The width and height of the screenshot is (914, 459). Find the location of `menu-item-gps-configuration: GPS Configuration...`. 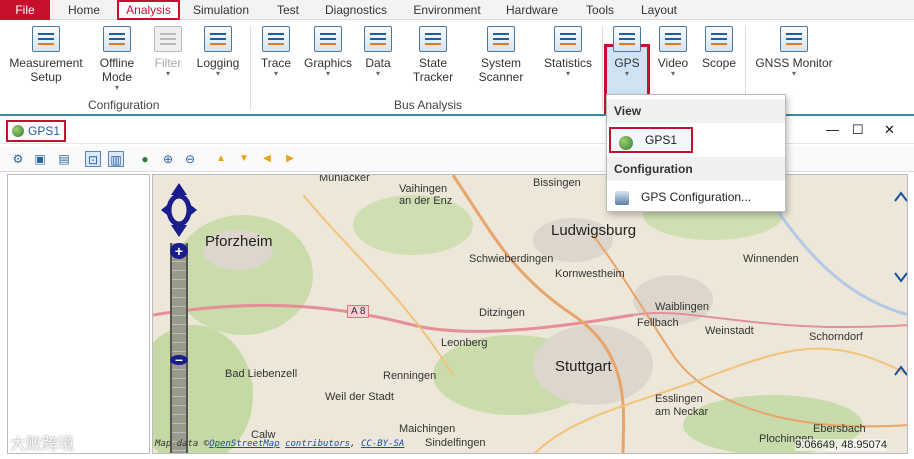

menu-item-gps-configuration: GPS Configuration... is located at coordinates (696, 197).